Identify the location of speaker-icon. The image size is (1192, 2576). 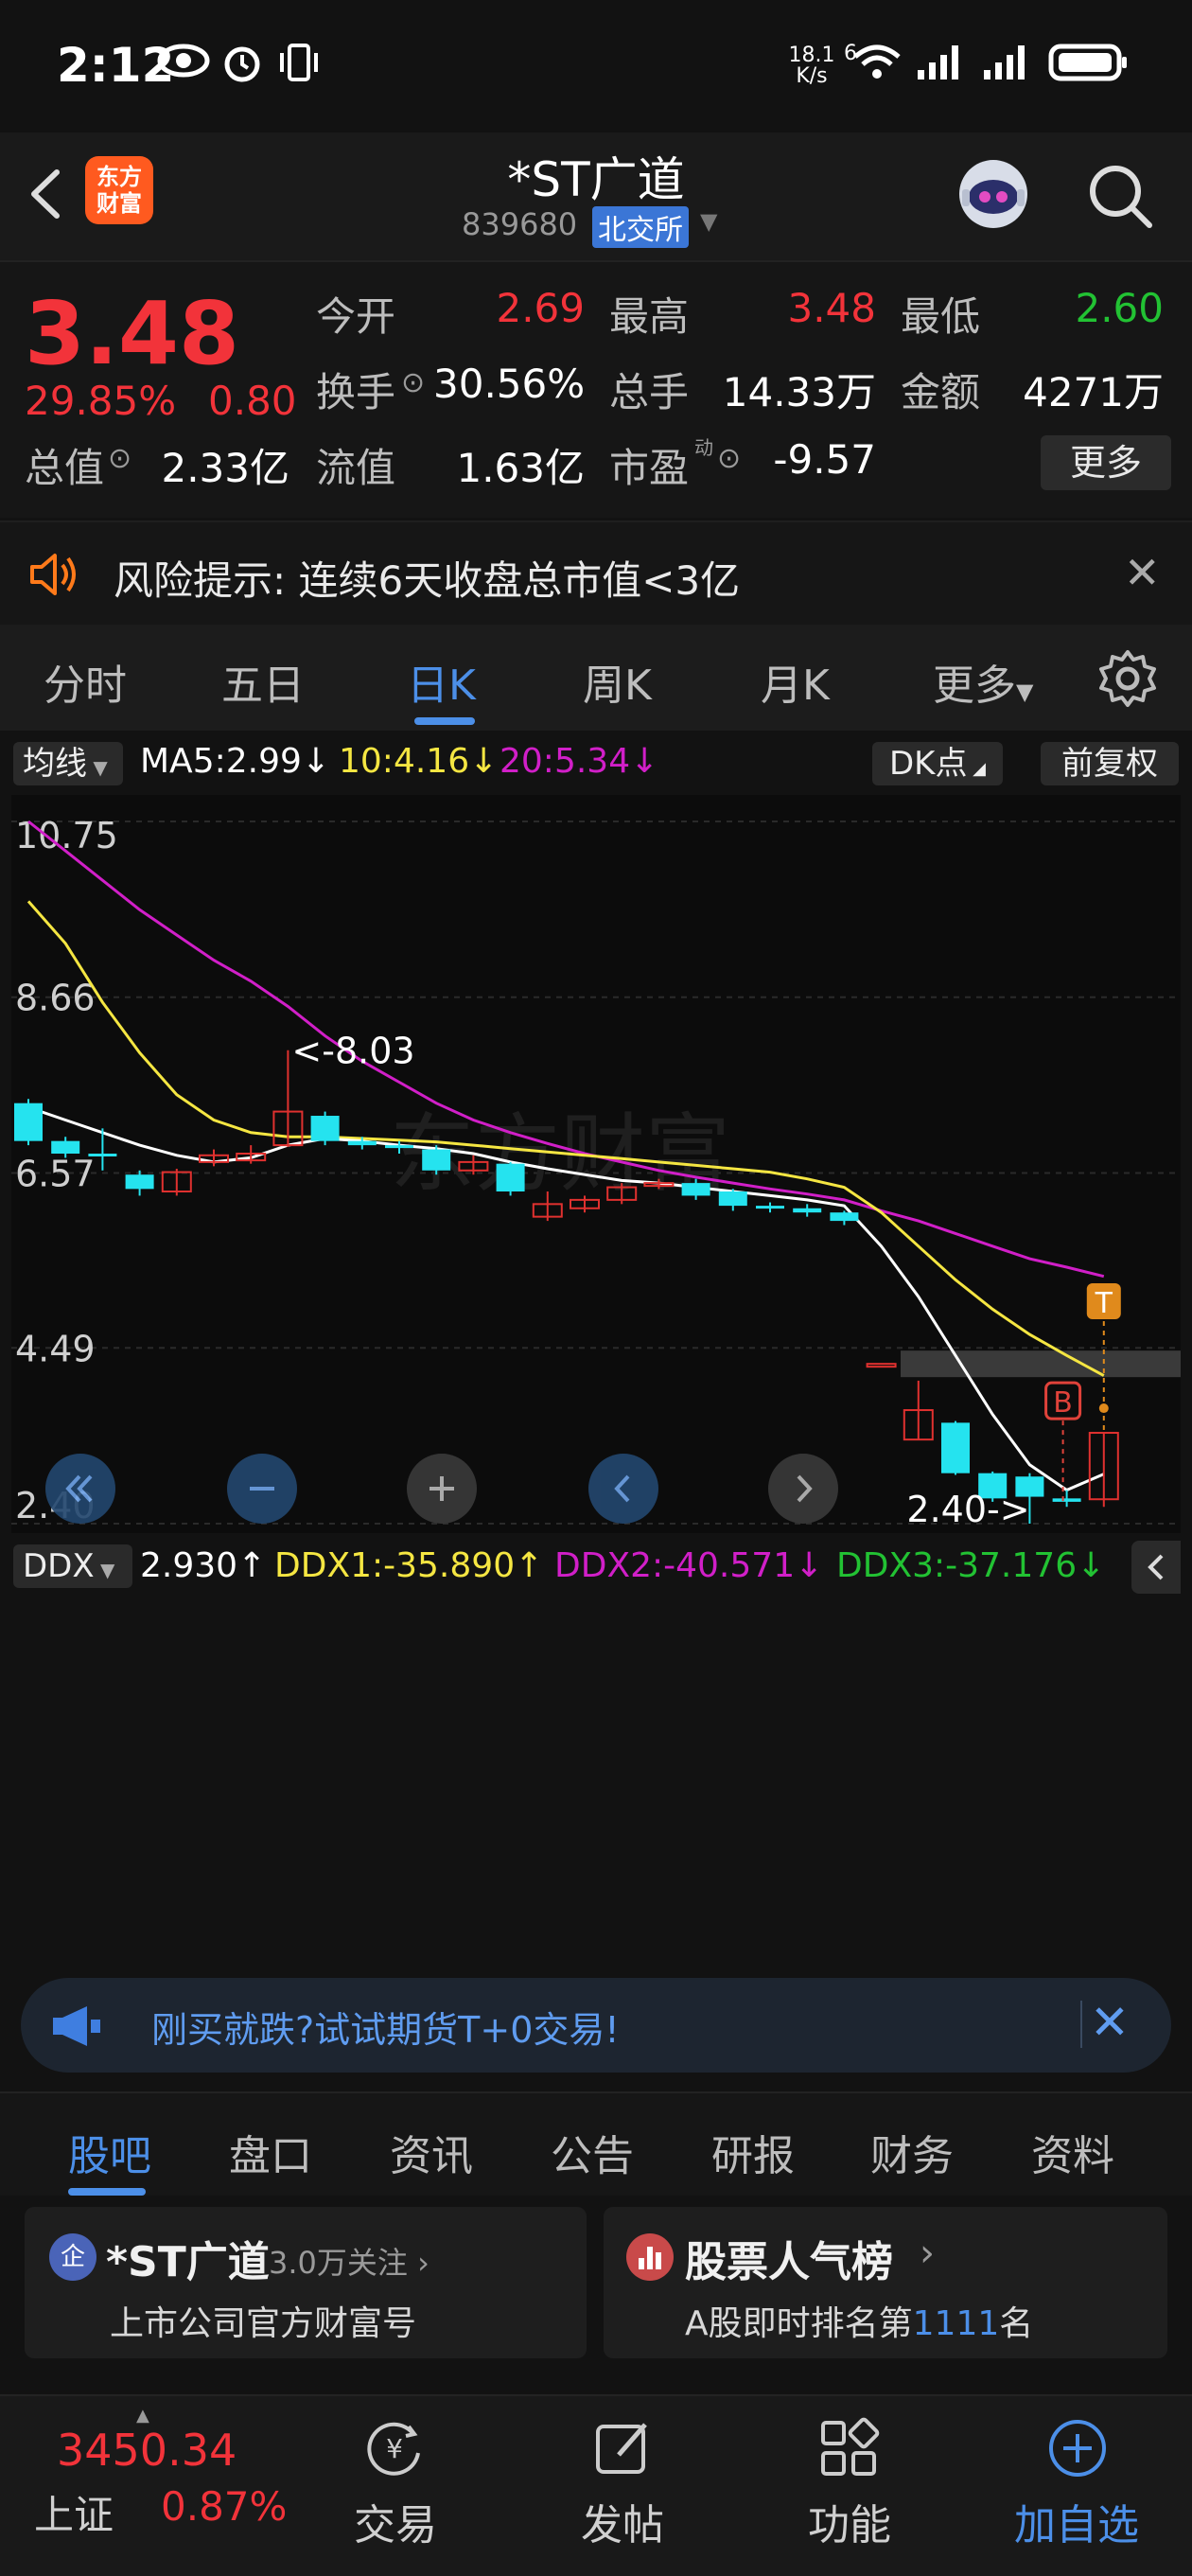
(54, 574).